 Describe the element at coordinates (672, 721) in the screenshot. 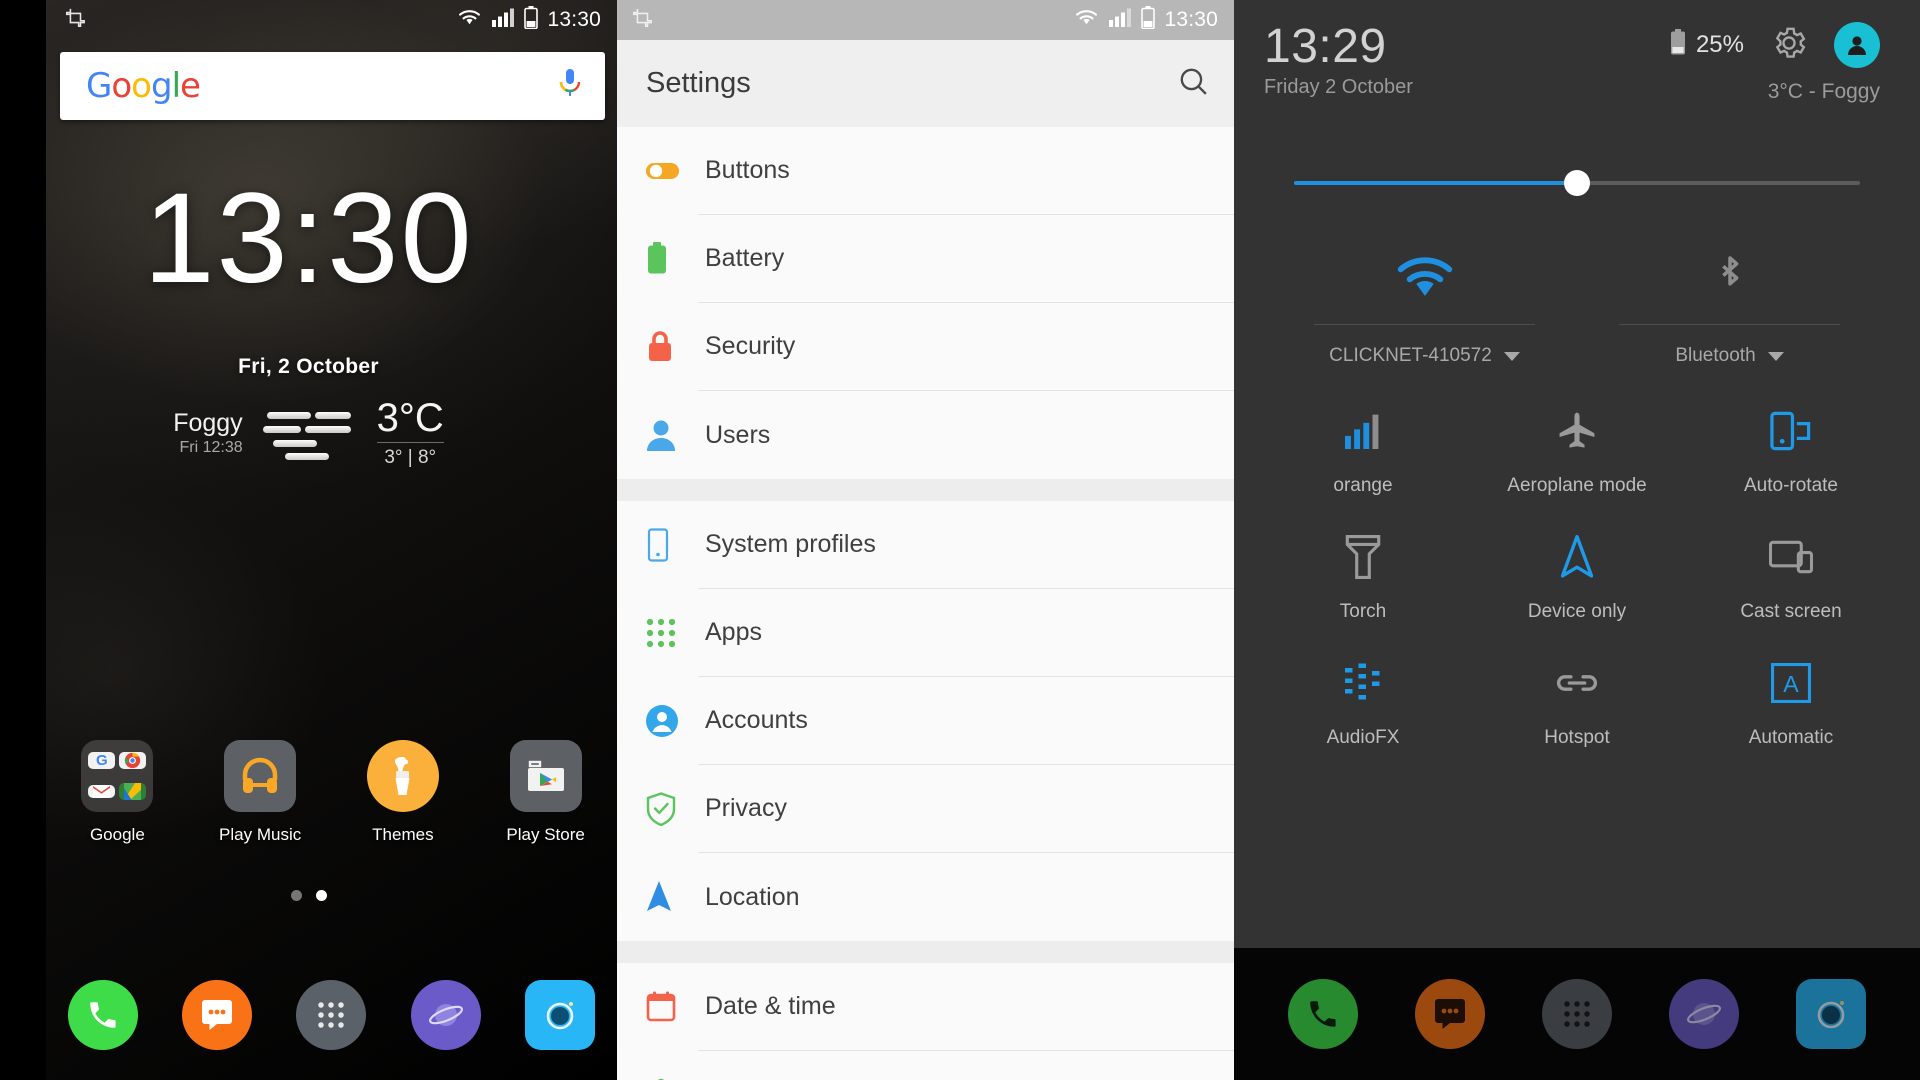

I see `account-circle-icon` at that location.